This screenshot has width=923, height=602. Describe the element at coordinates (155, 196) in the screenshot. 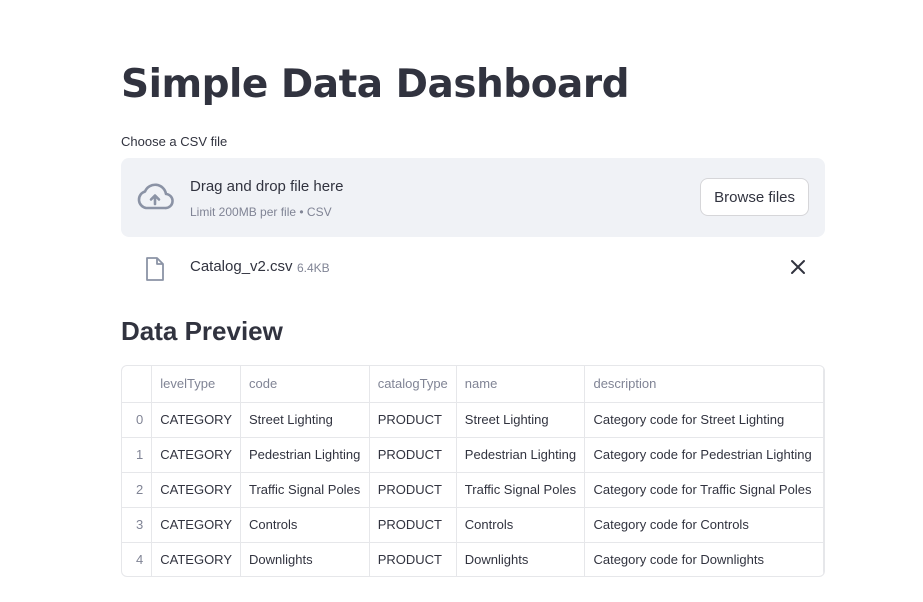

I see `cloud-upload-icon` at that location.